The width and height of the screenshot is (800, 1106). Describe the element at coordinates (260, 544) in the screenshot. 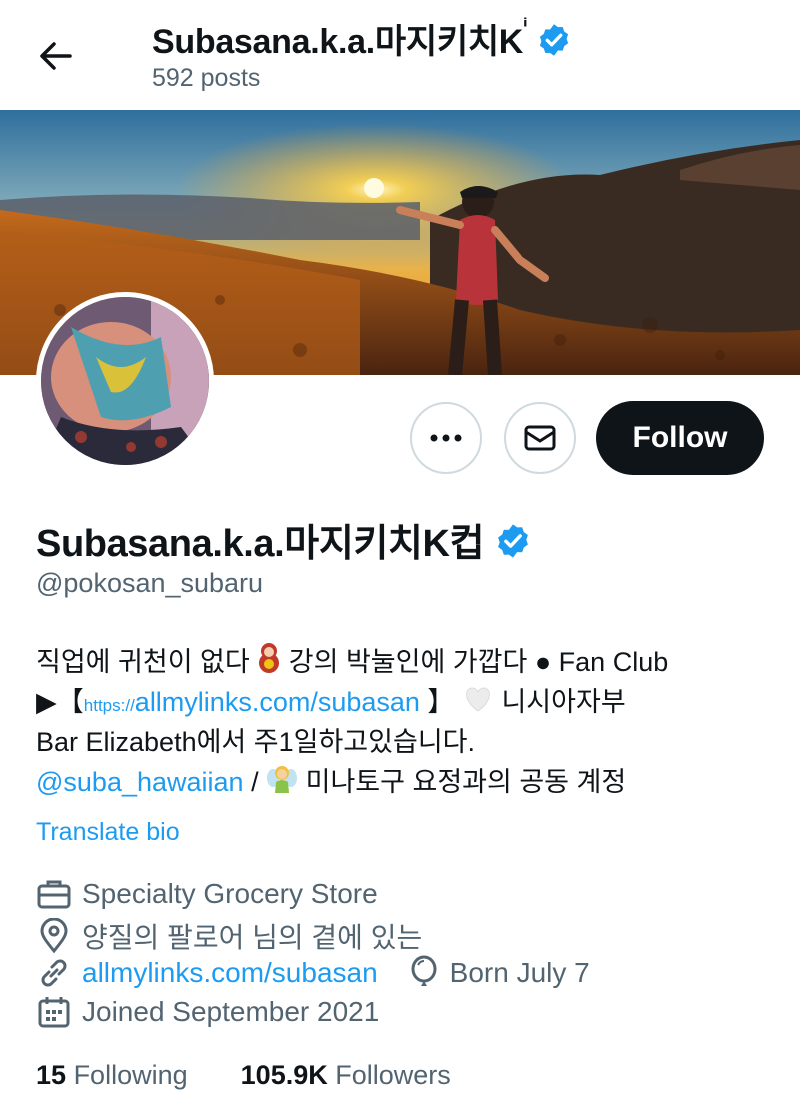

I see `display-name-text: Subasana.k.a.마지키치K컵` at that location.